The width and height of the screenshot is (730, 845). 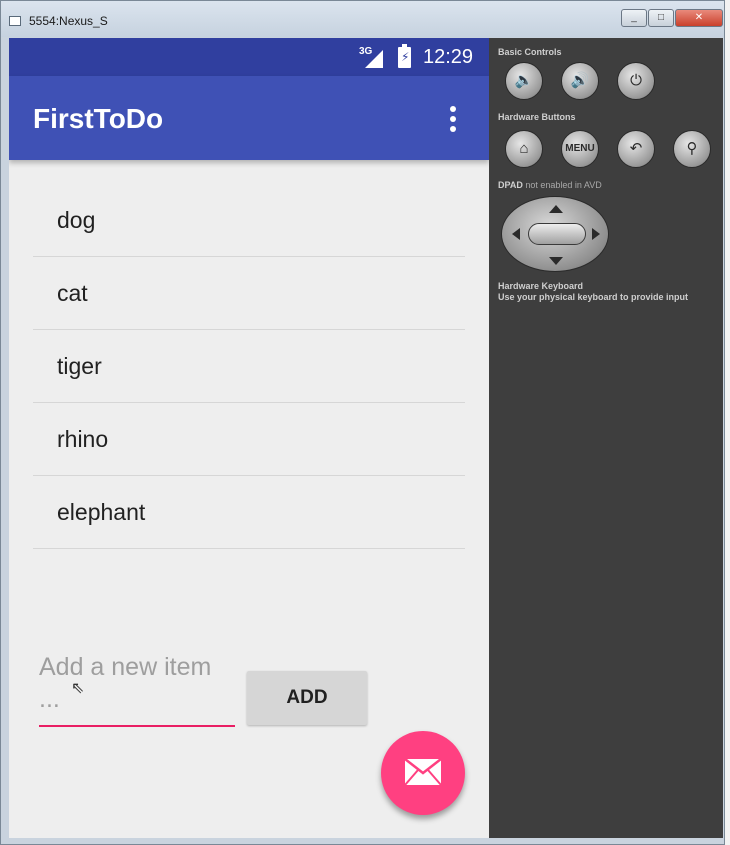 I want to click on close-button: ✕, so click(x=699, y=18).